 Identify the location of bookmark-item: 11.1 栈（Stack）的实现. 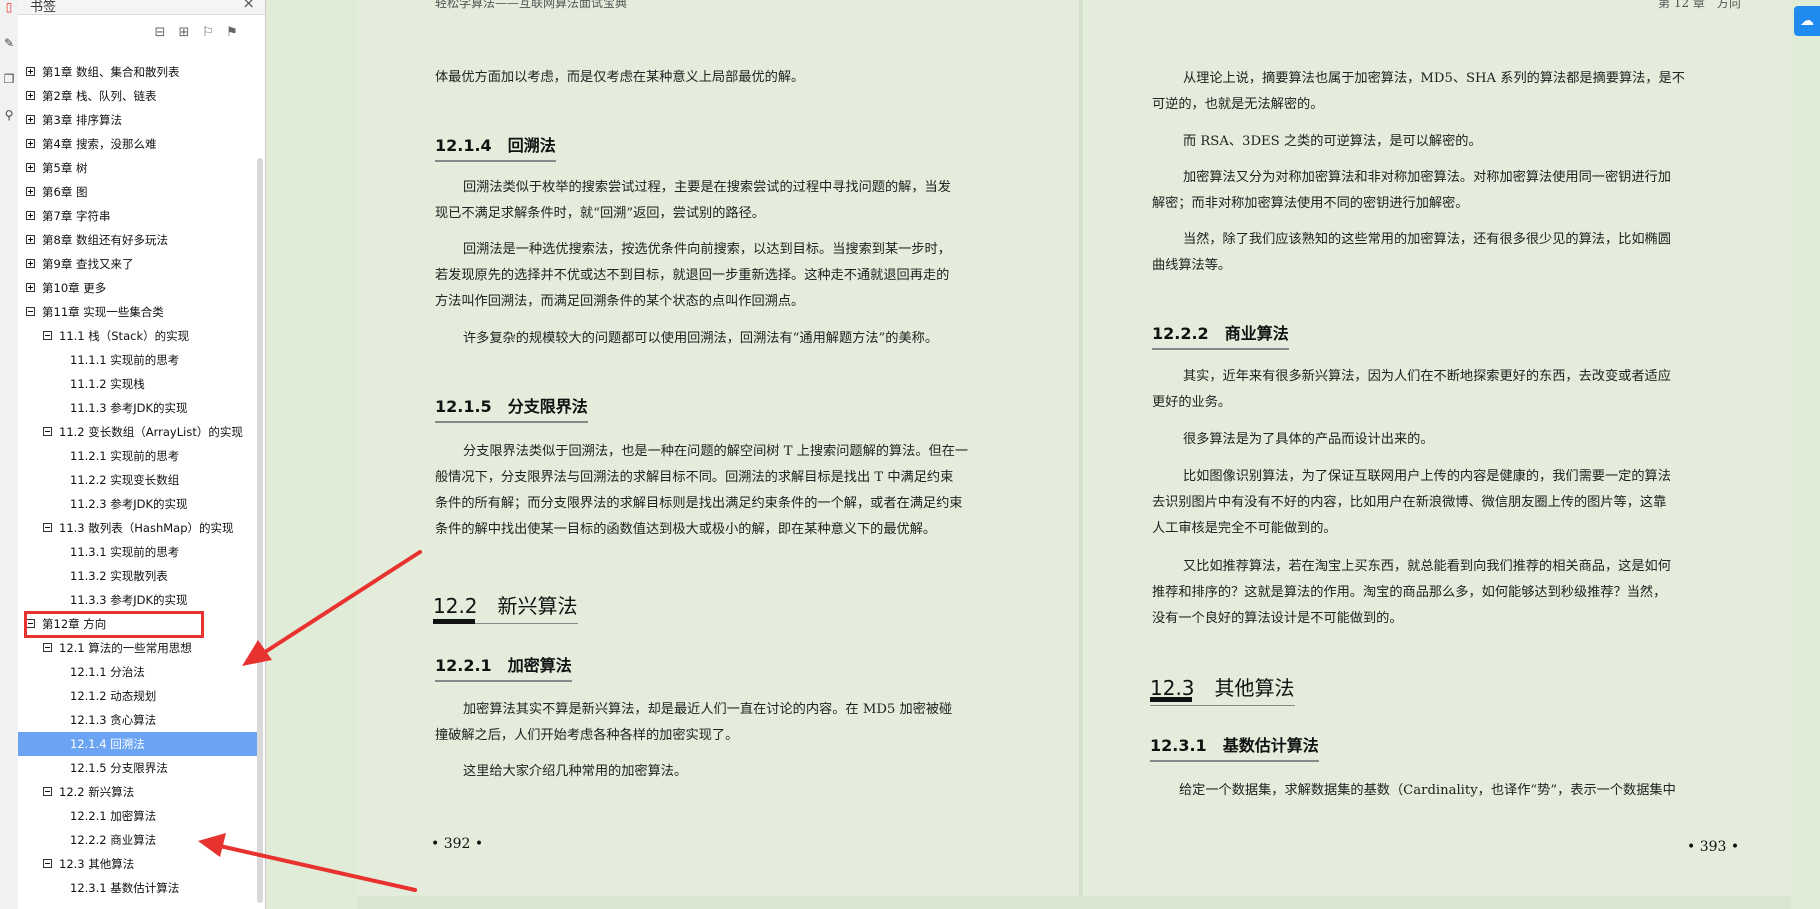
(138, 336).